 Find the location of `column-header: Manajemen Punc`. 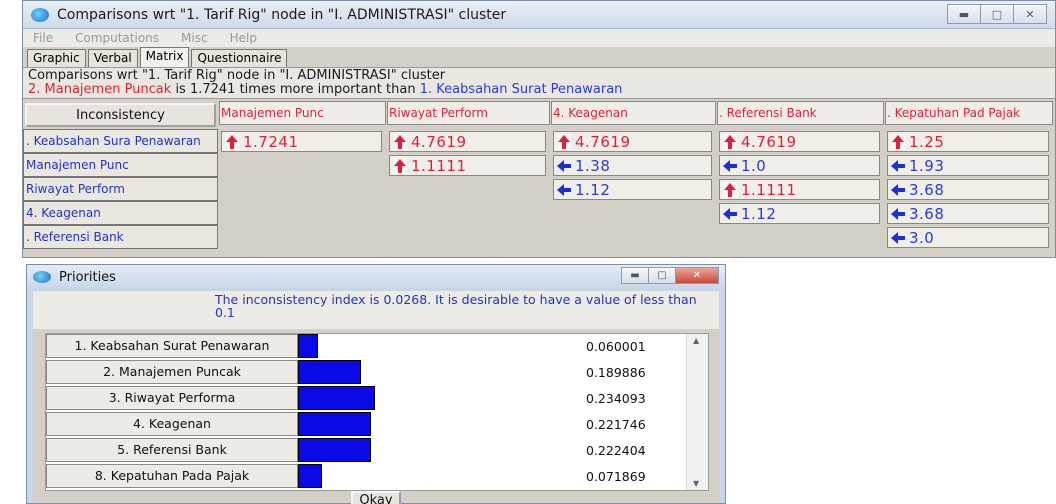

column-header: Manajemen Punc is located at coordinates (302, 113).